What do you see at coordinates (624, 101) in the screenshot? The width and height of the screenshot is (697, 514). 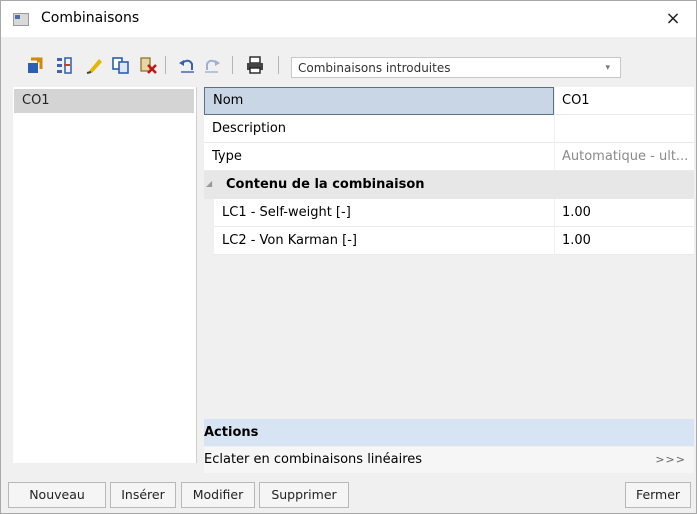 I see `name-field: CO1` at bounding box center [624, 101].